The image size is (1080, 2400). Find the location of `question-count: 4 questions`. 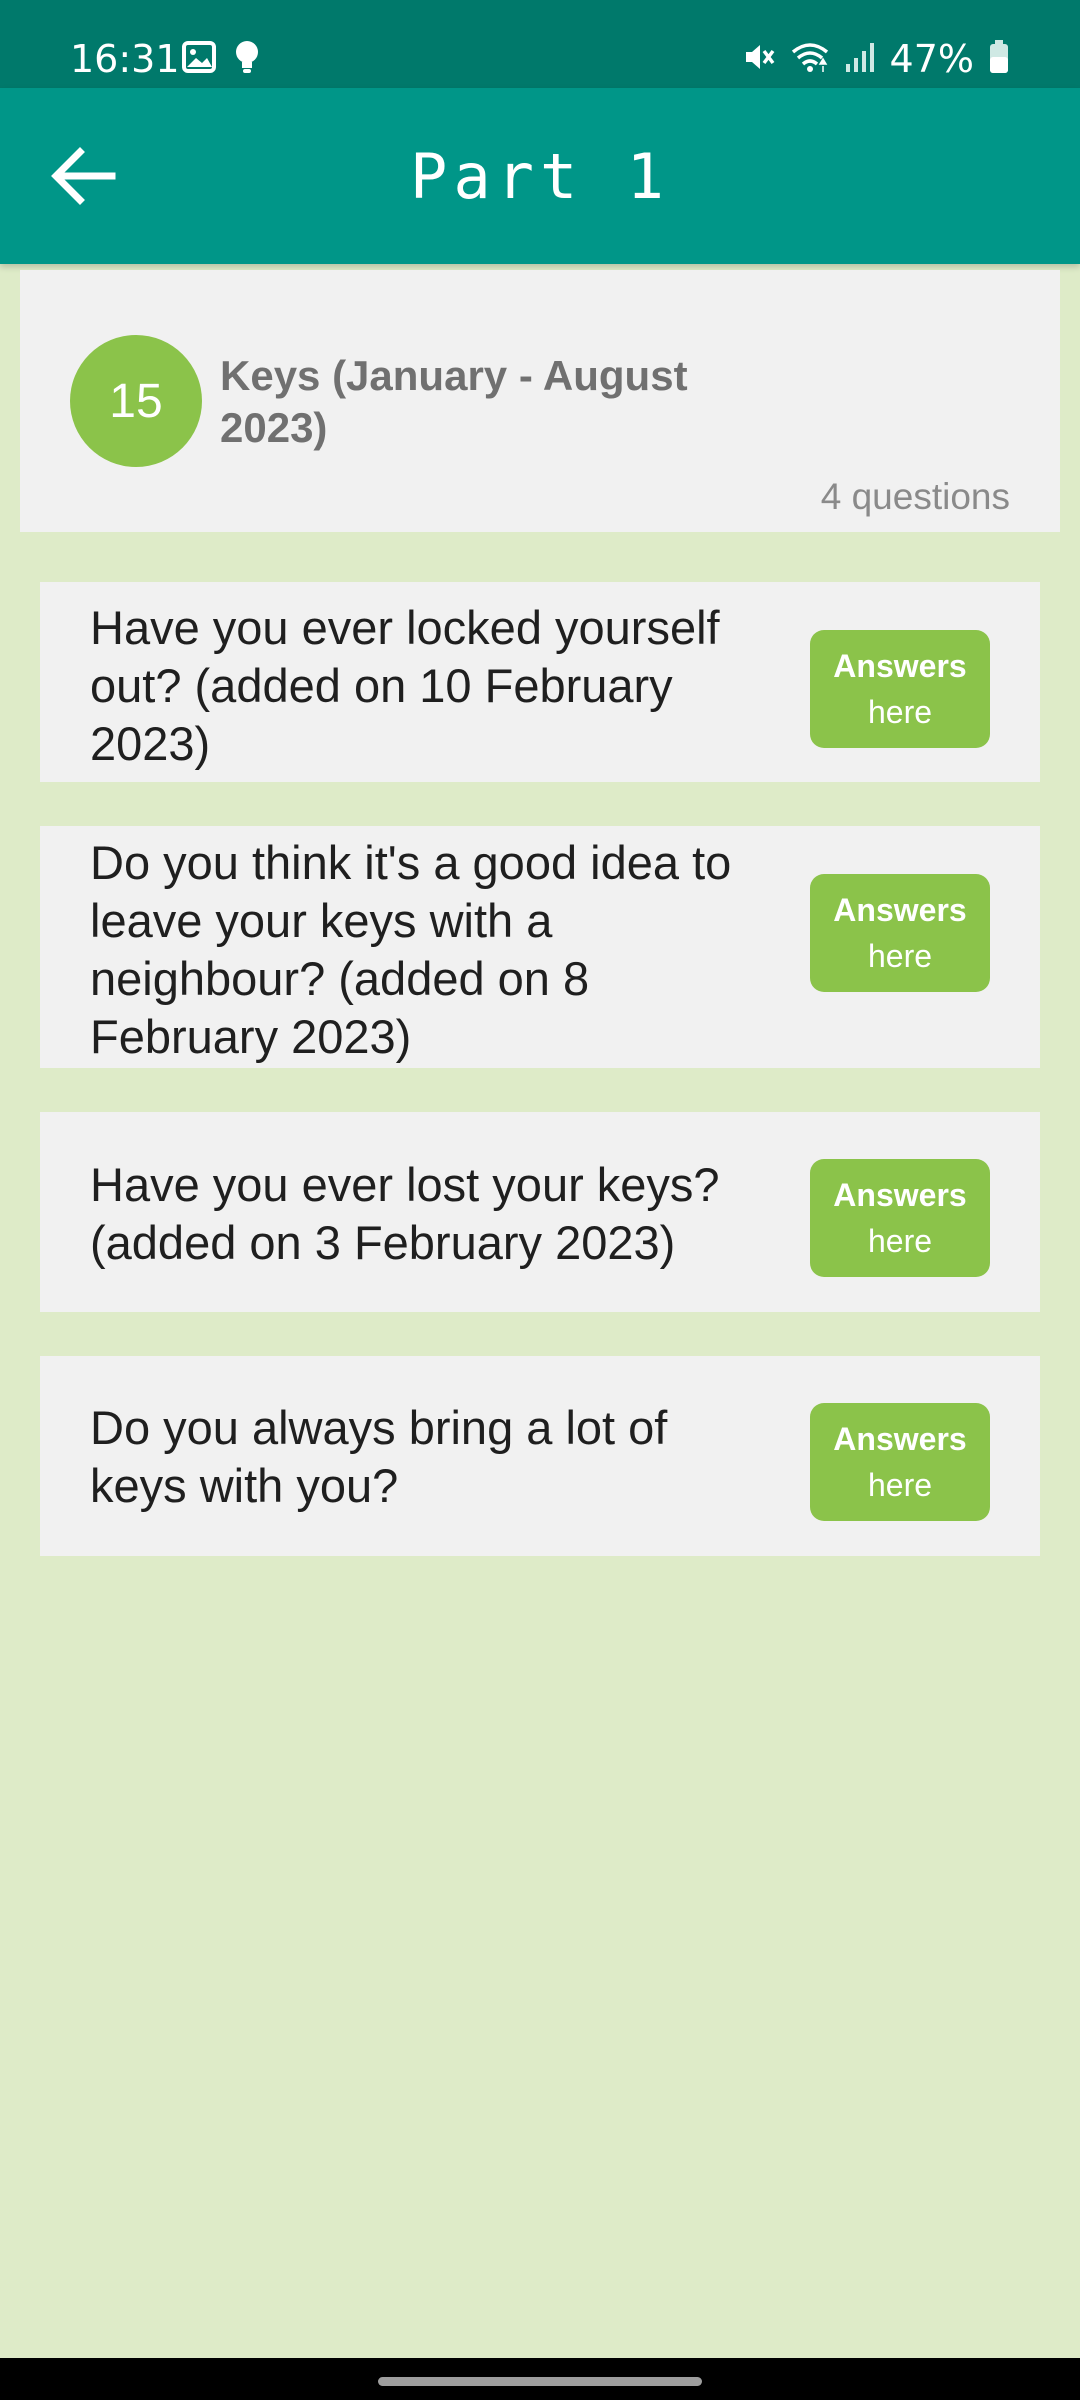

question-count: 4 questions is located at coordinates (915, 496).